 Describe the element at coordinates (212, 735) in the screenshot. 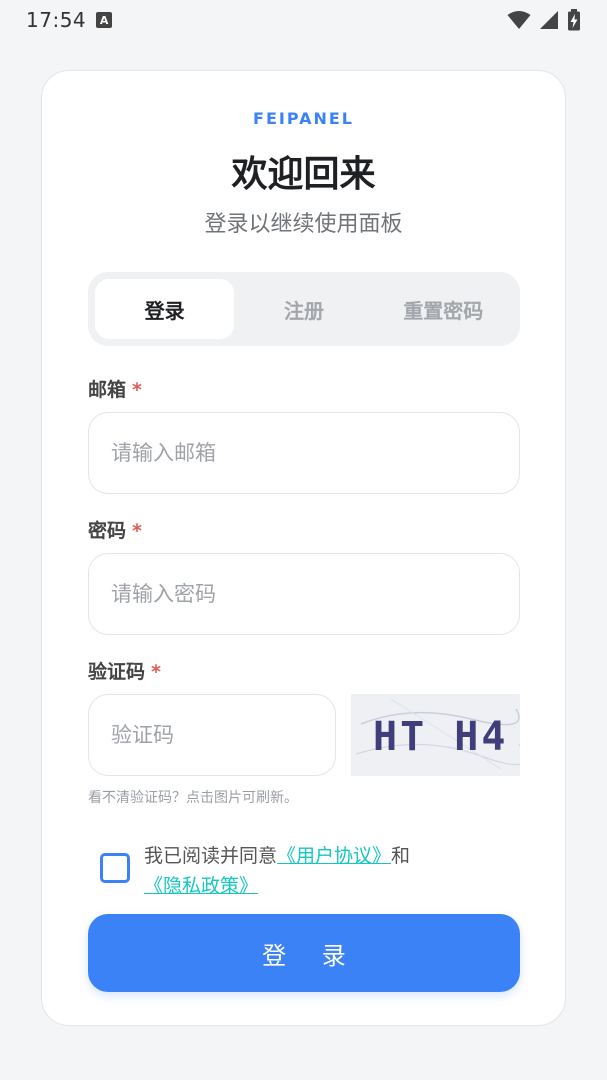

I see `captcha-input` at that location.